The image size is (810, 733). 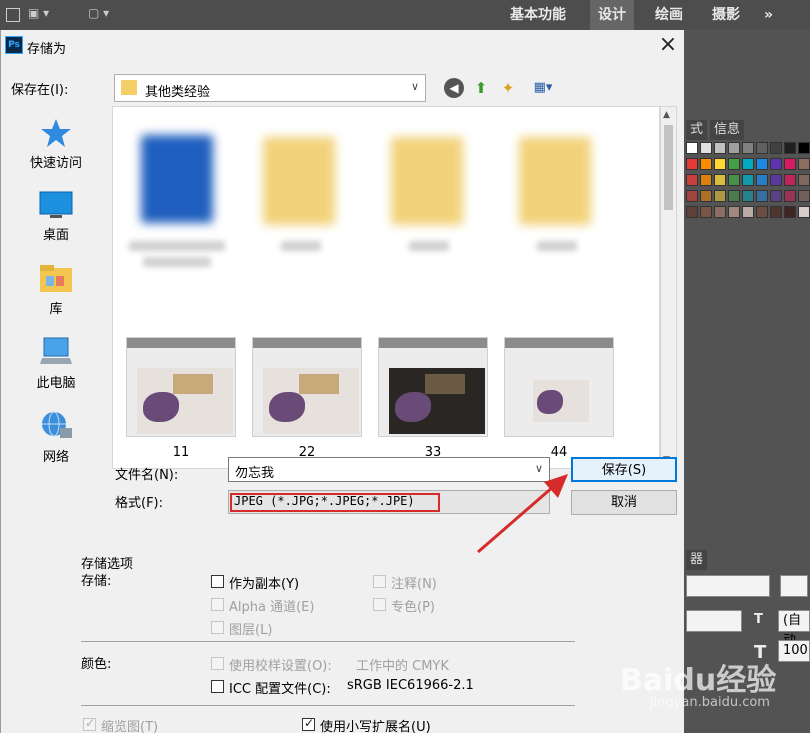 I want to click on file-name: 11, so click(x=181, y=452).